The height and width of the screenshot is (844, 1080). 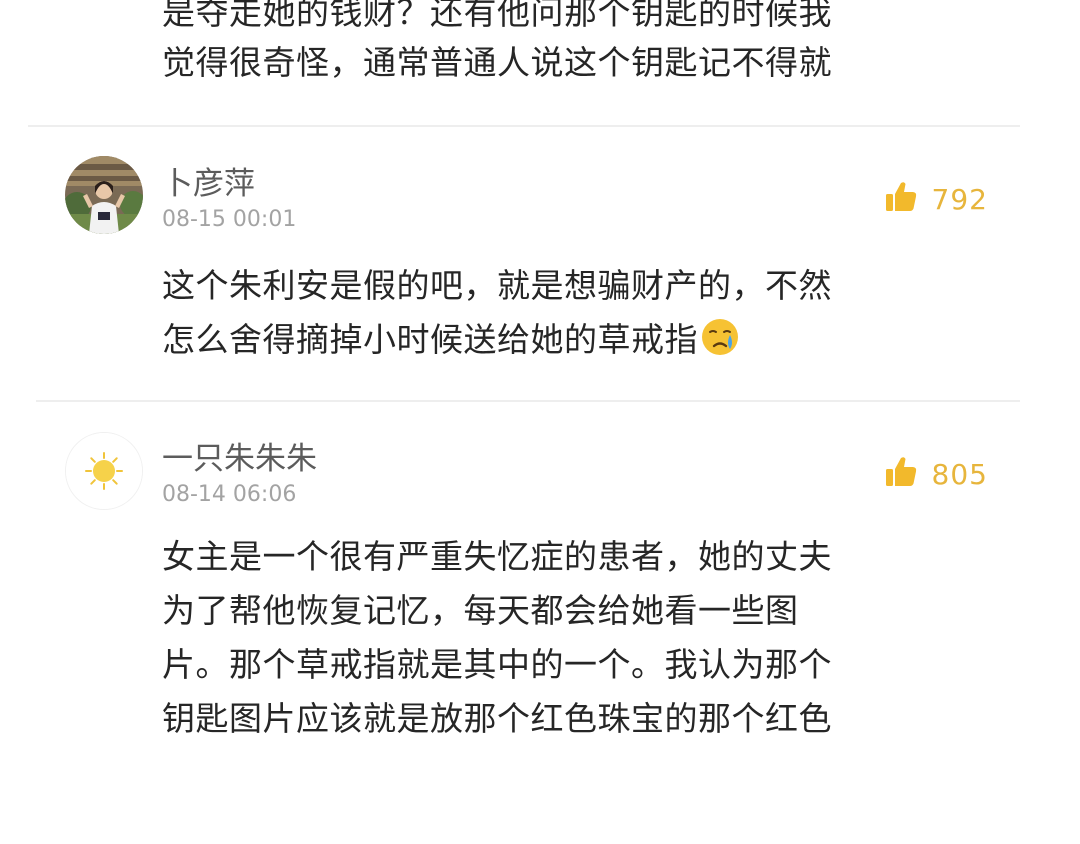 I want to click on comment-text-line: 觉得很奇怪，通常普通人说这个钥匙记不得就, so click(x=497, y=62).